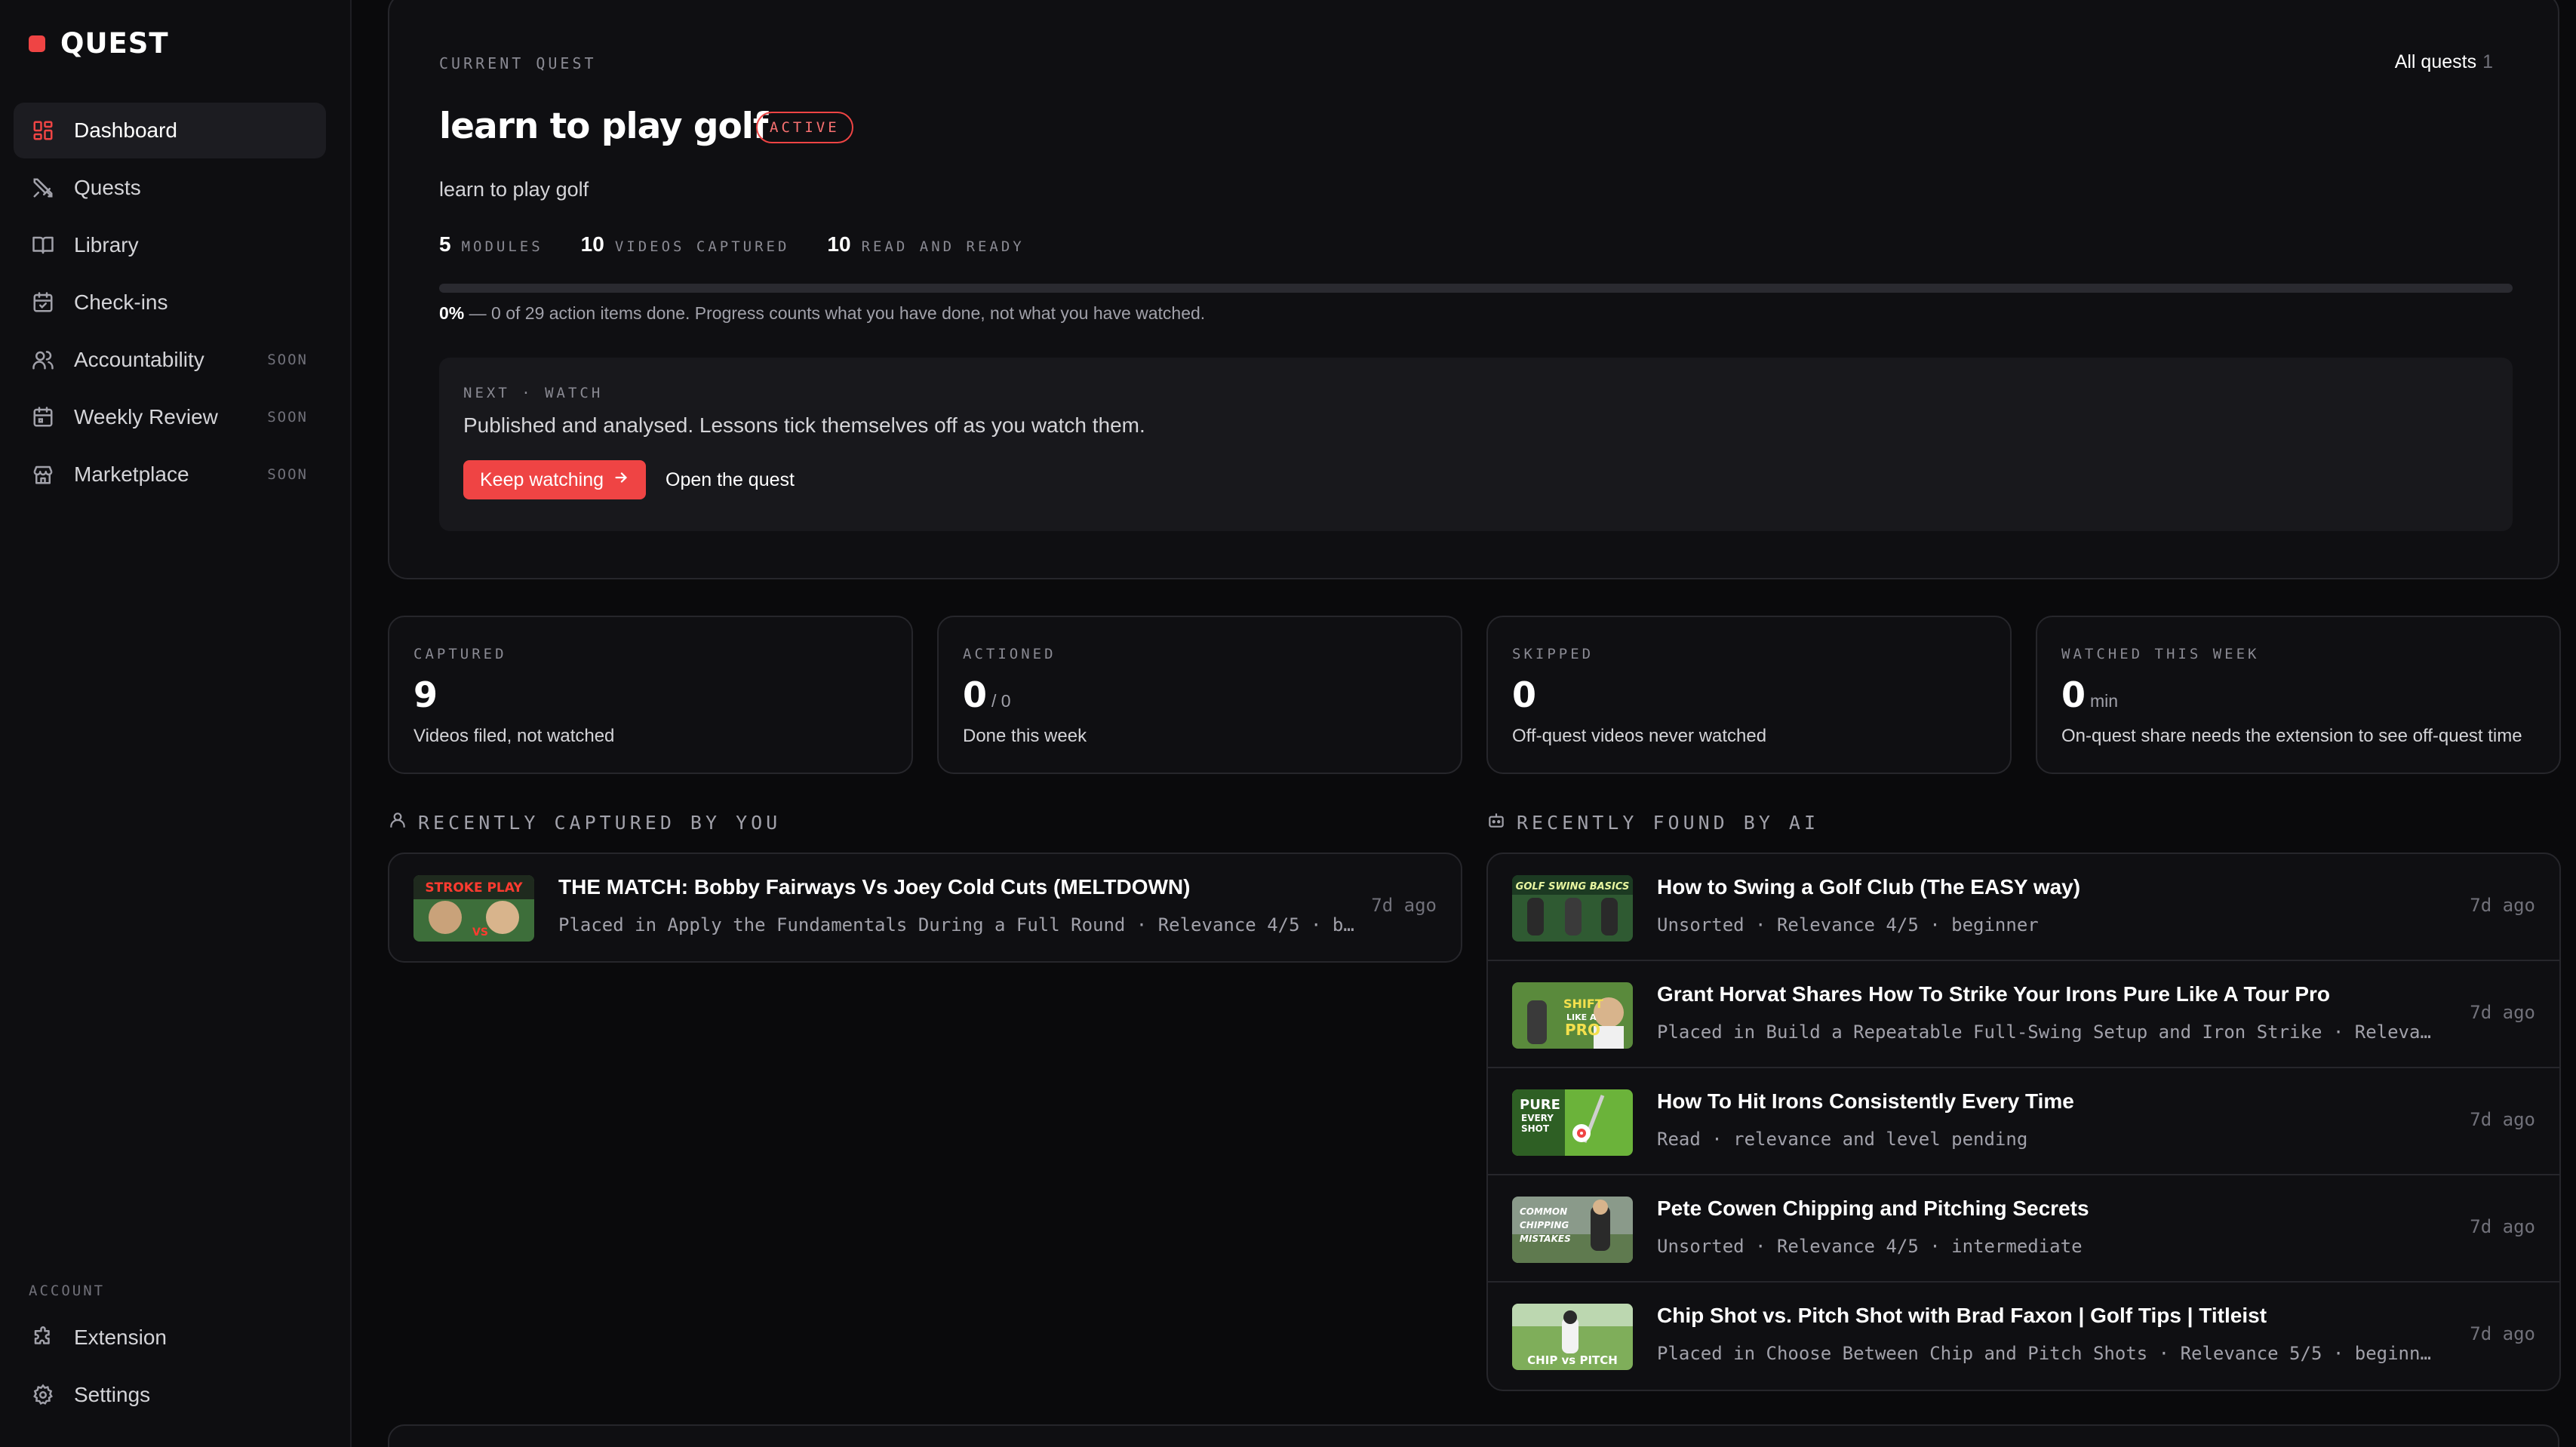 This screenshot has height=1447, width=2576. I want to click on captured-section-heading: RECENTLY CAPTURED BY YOU, so click(584, 822).